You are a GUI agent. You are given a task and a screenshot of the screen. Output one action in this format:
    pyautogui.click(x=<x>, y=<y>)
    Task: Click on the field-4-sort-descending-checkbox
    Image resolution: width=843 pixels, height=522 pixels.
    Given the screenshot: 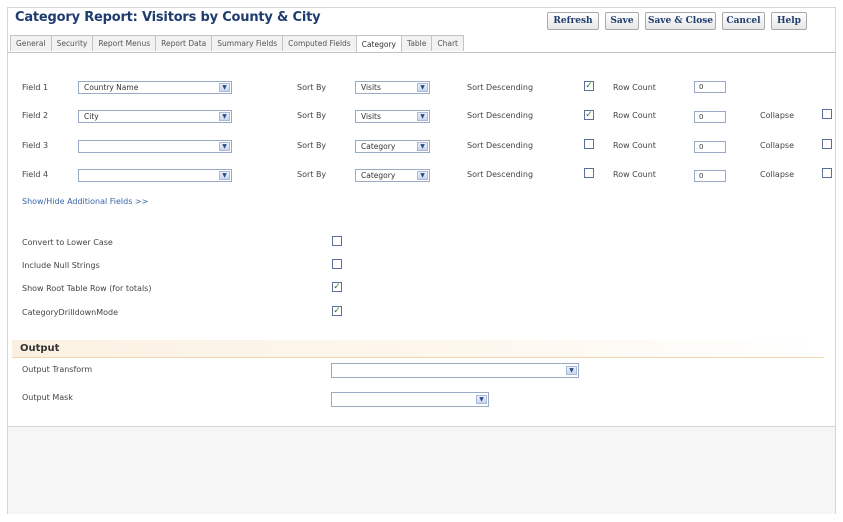 What is the action you would take?
    pyautogui.click(x=589, y=173)
    